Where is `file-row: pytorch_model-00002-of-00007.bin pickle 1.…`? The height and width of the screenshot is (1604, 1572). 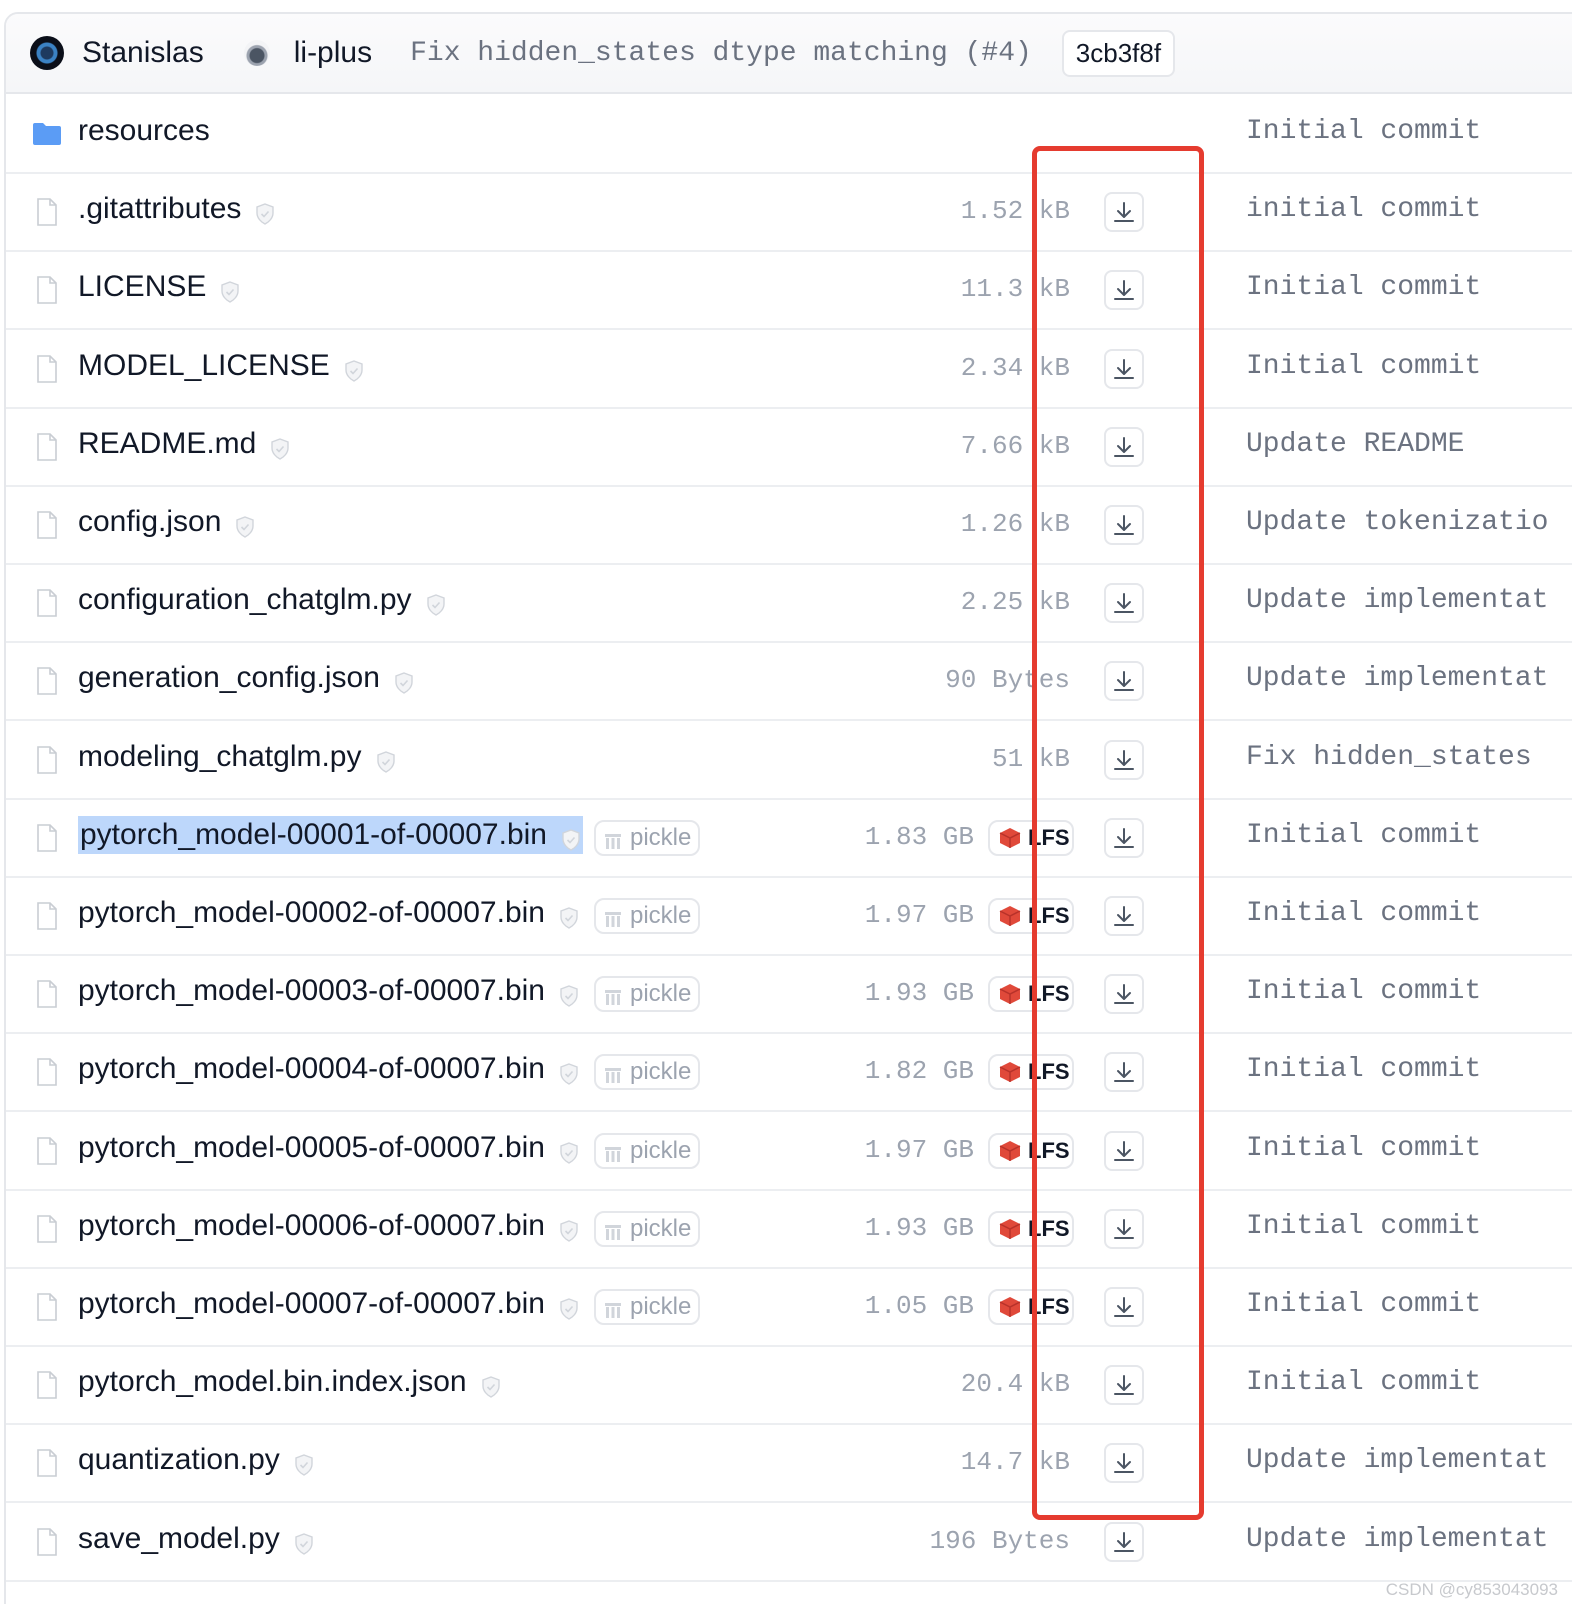
file-row: pytorch_model-00002-of-00007.bin pickle 1.… is located at coordinates (789, 917).